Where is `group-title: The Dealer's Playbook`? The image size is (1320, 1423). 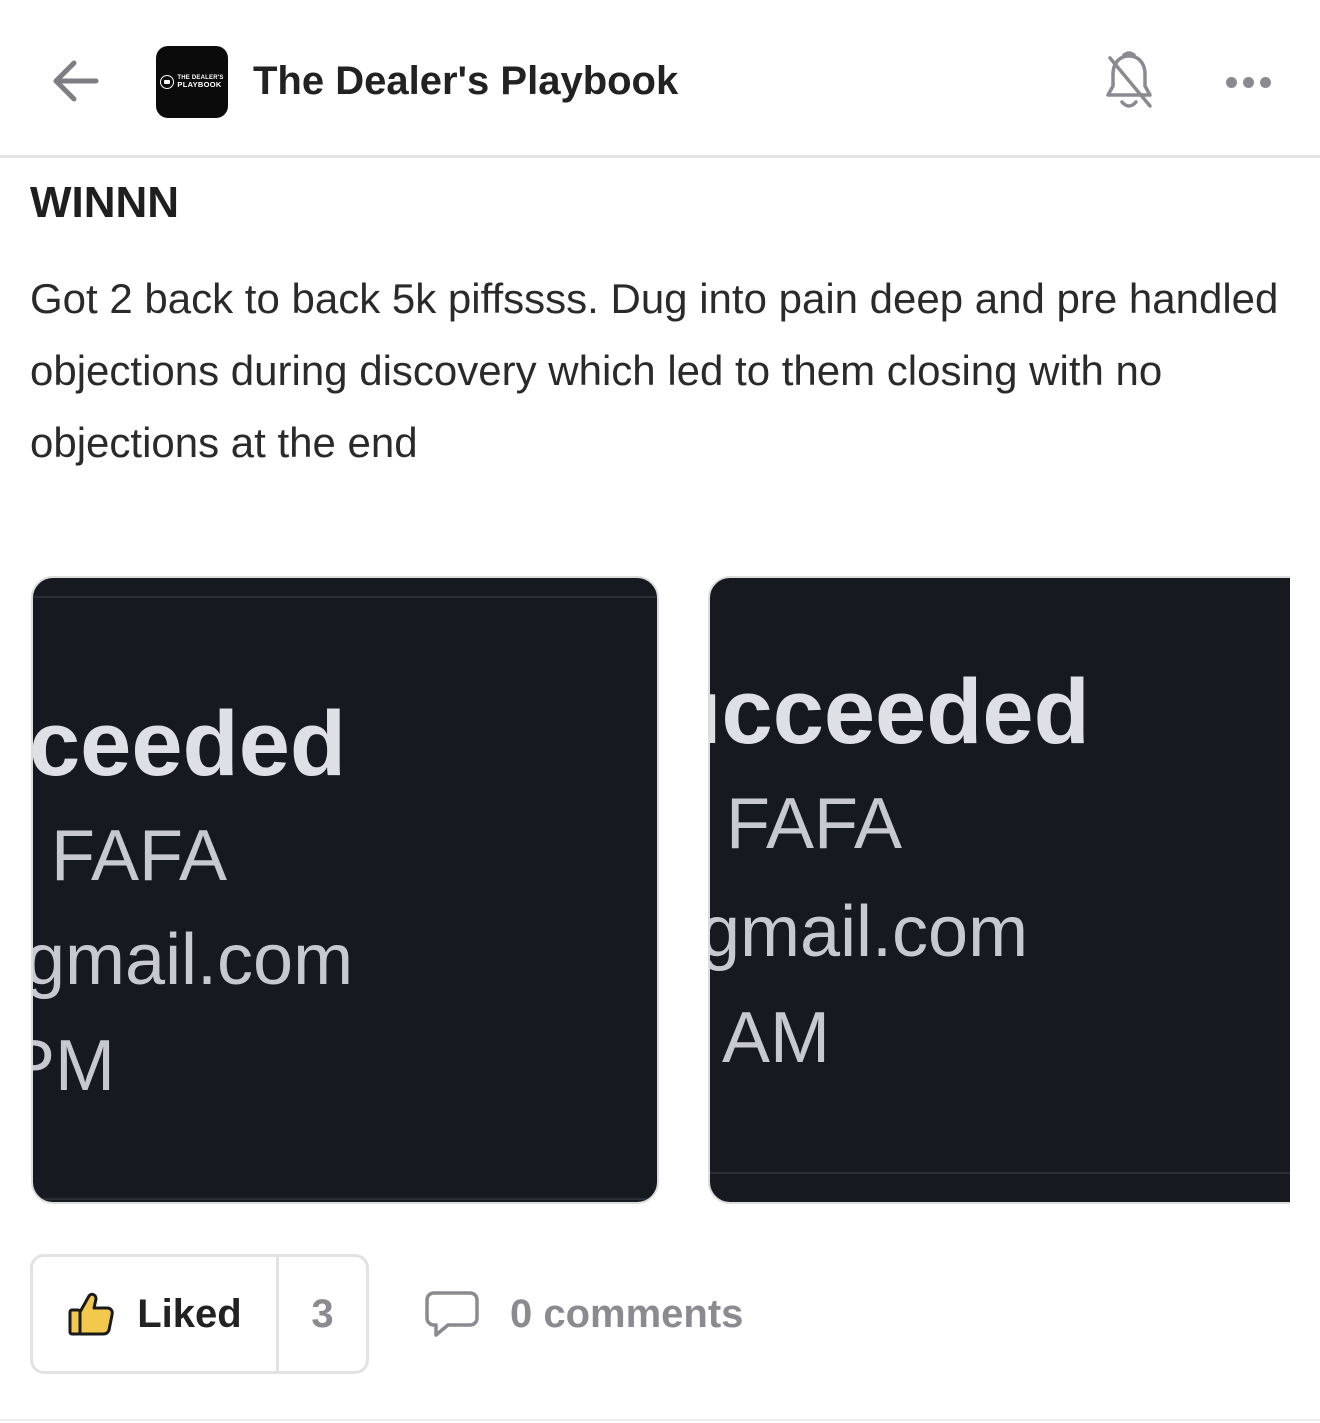 group-title: The Dealer's Playbook is located at coordinates (465, 81).